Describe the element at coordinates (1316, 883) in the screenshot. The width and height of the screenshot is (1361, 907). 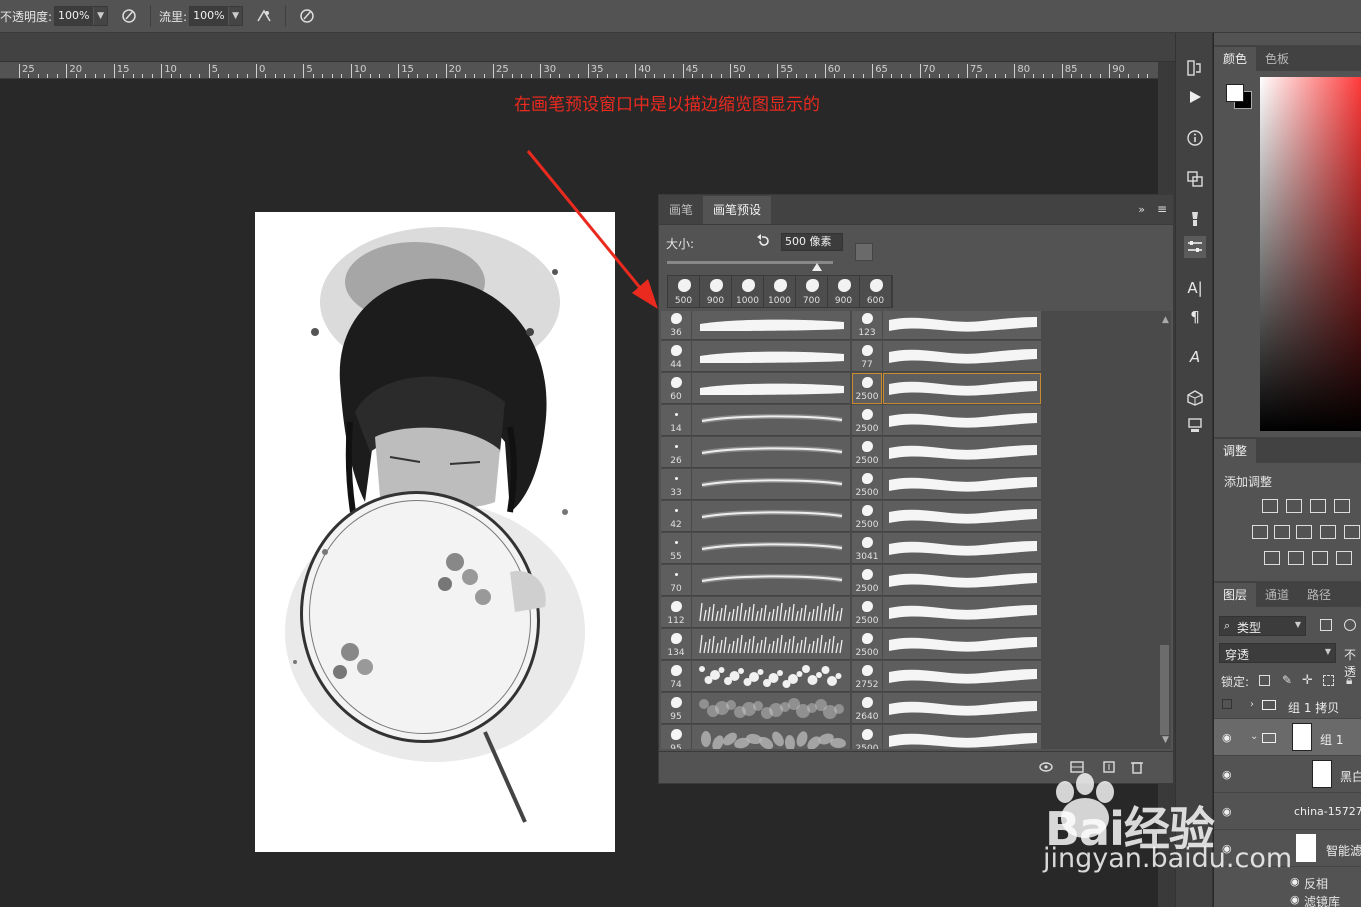
I see `effect-invert: 反相` at that location.